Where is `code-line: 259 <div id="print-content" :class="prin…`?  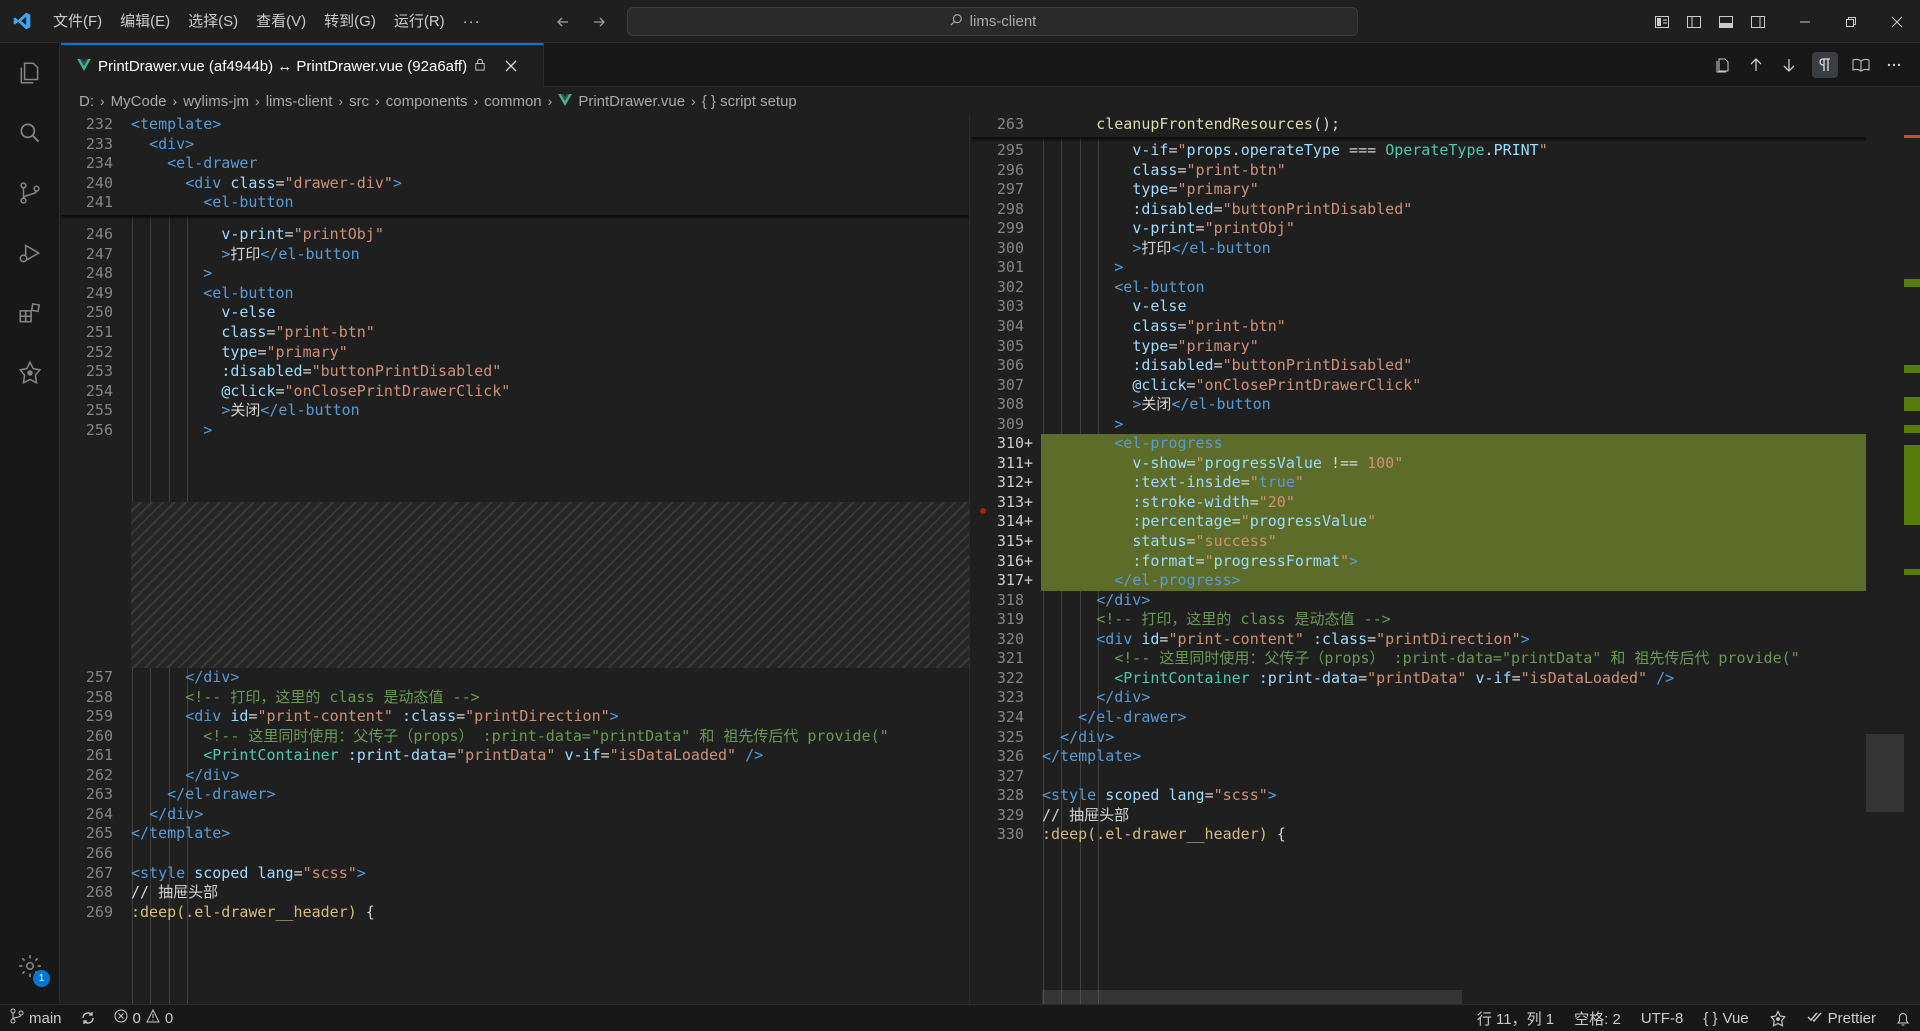 code-line: 259 <div id="print-content" :class="prin… is located at coordinates (515, 717).